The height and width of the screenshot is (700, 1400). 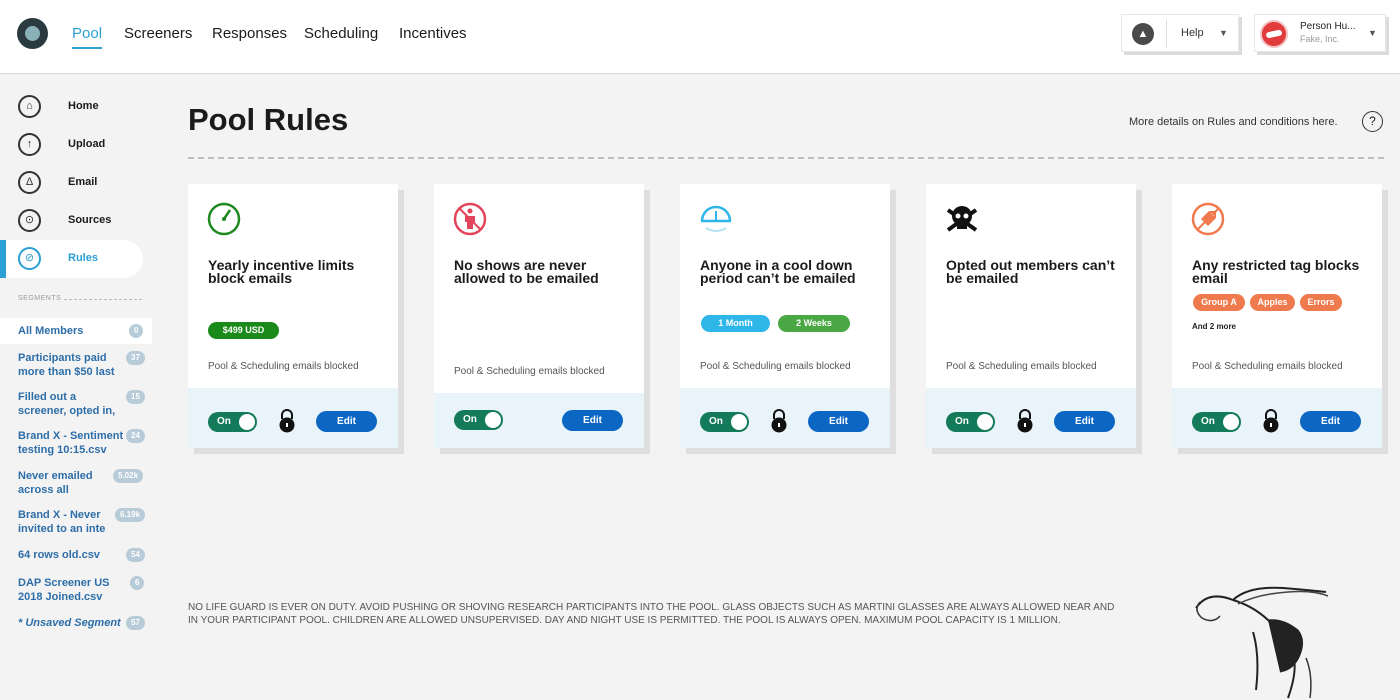 I want to click on nav-tab-responses: Responses, so click(x=249, y=33).